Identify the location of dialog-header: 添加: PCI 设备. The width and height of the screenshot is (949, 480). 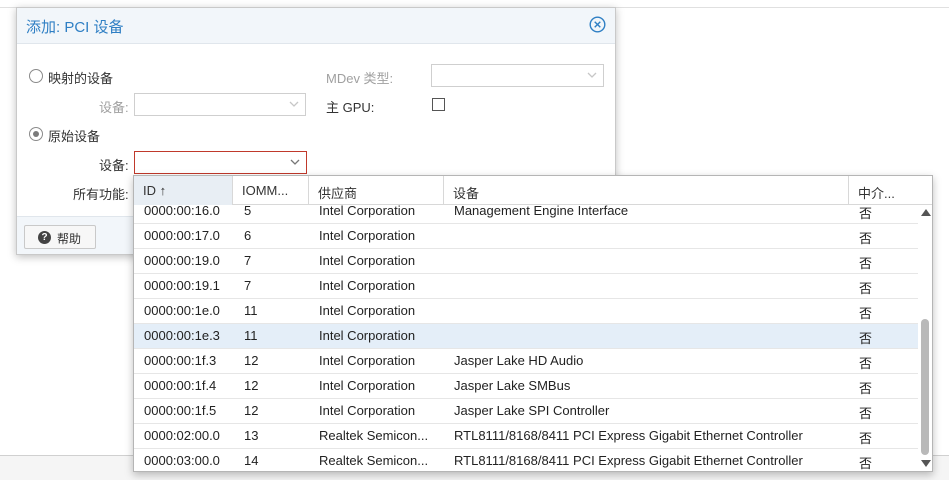
(316, 26).